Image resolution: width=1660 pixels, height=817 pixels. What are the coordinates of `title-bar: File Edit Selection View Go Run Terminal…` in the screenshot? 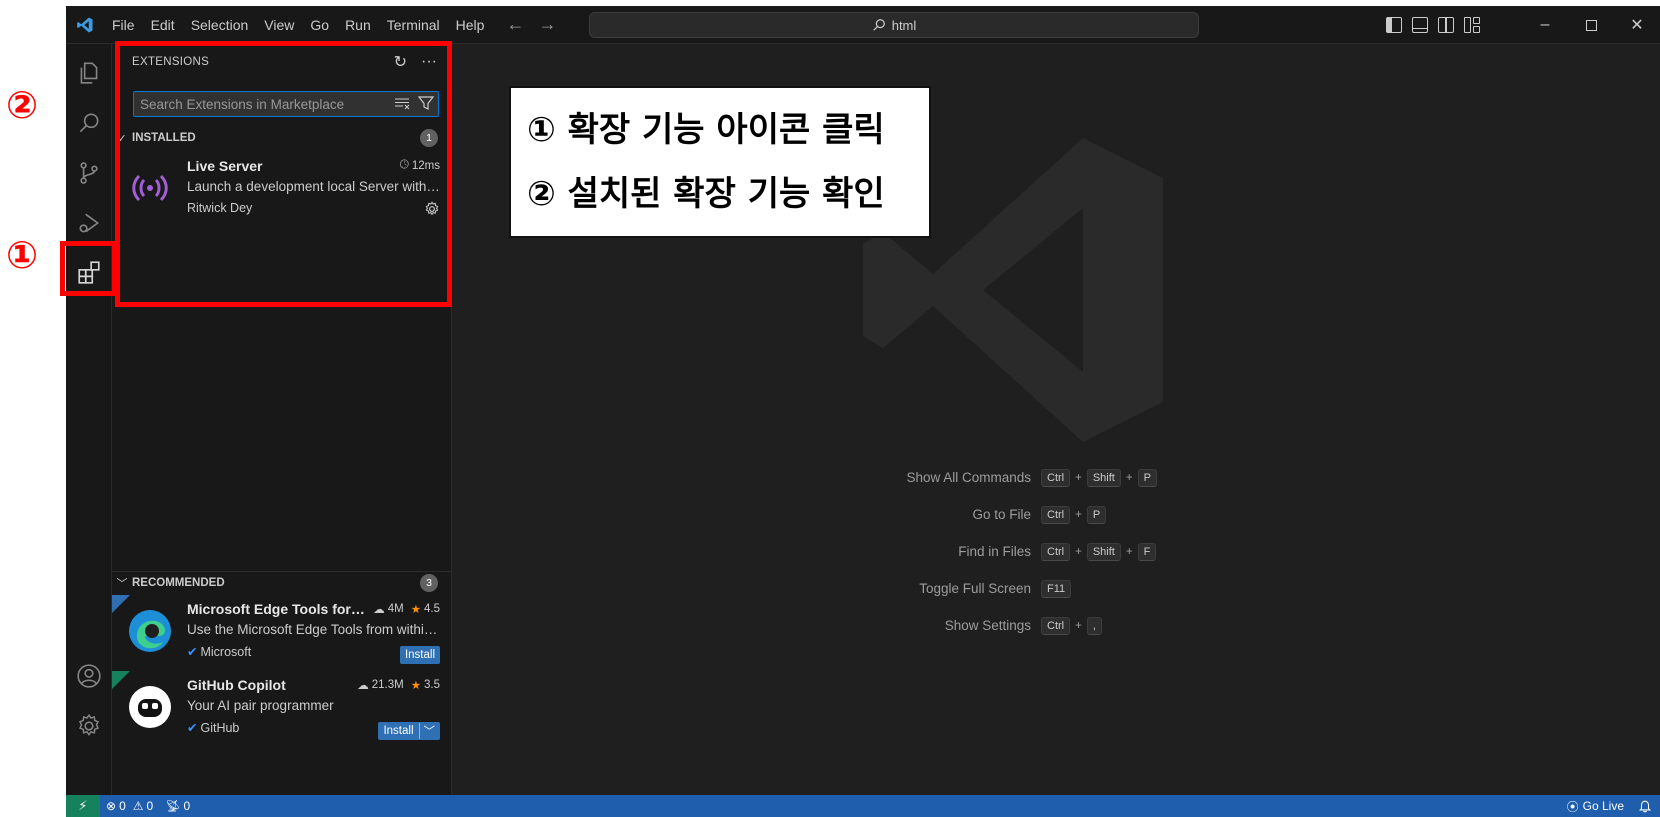 It's located at (863, 25).